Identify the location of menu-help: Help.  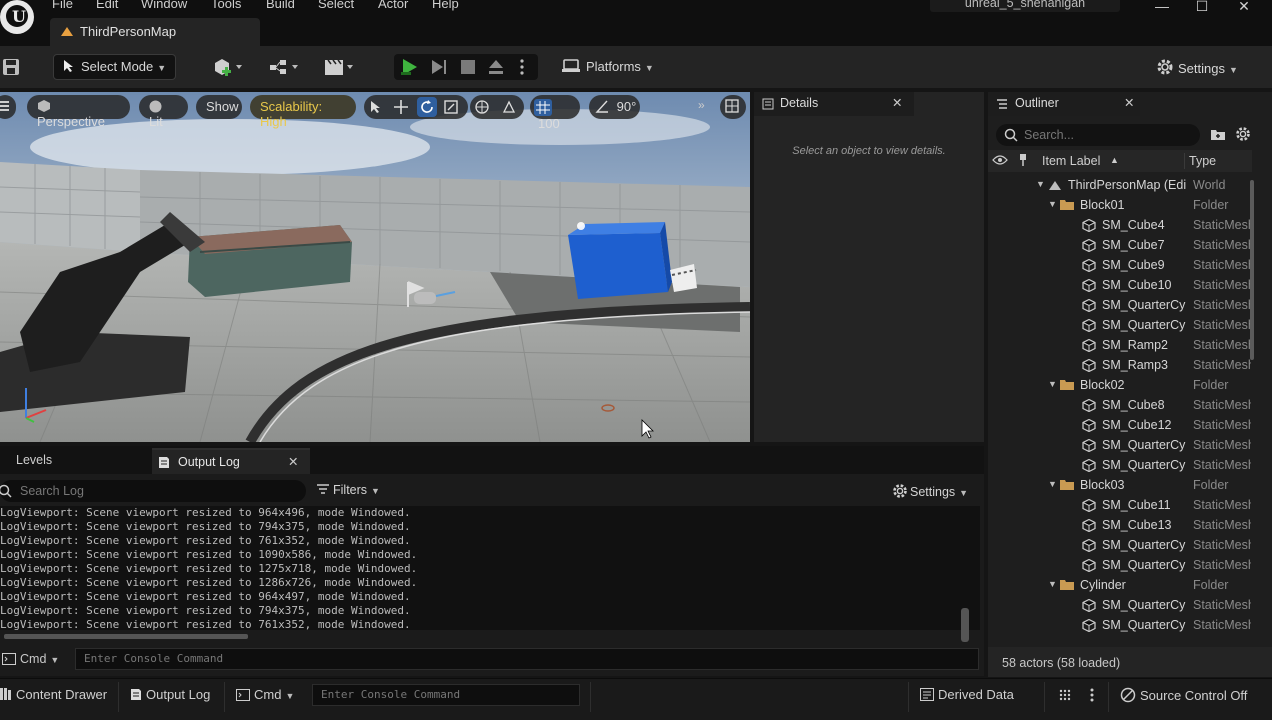
(445, 5).